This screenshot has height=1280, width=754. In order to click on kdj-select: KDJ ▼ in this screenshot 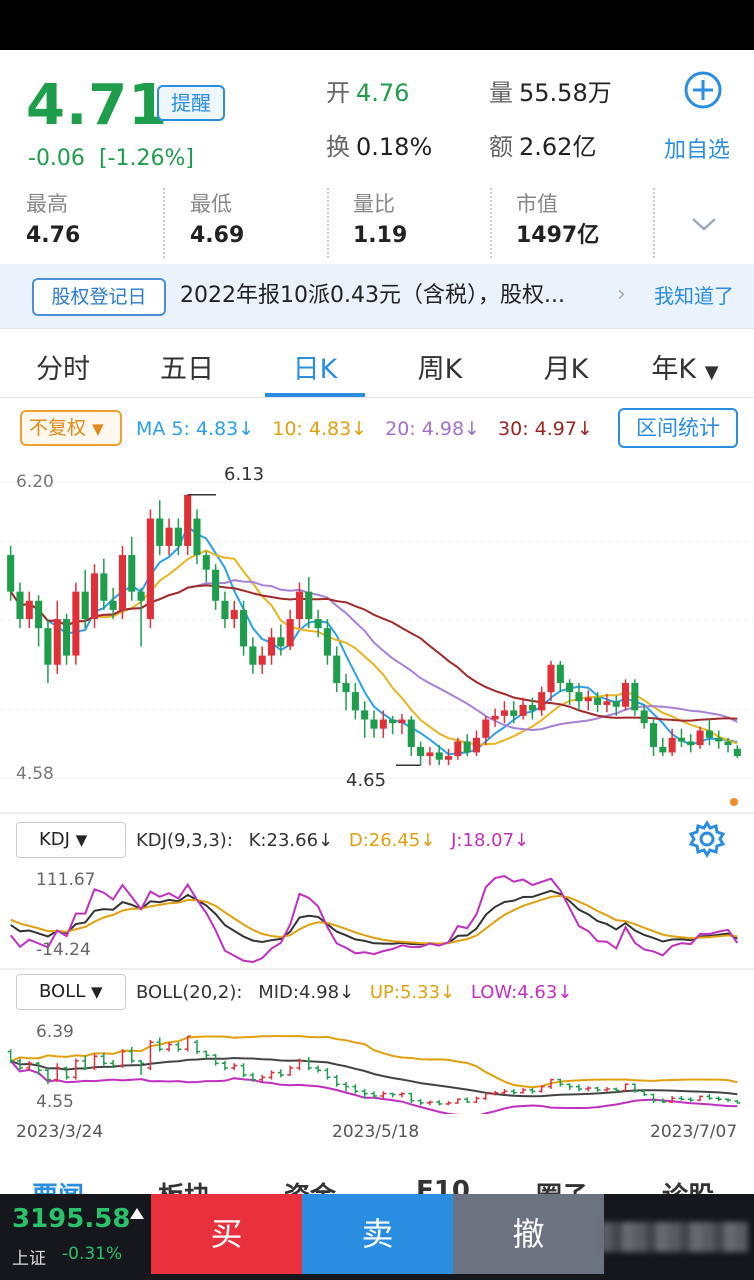, I will do `click(71, 840)`.